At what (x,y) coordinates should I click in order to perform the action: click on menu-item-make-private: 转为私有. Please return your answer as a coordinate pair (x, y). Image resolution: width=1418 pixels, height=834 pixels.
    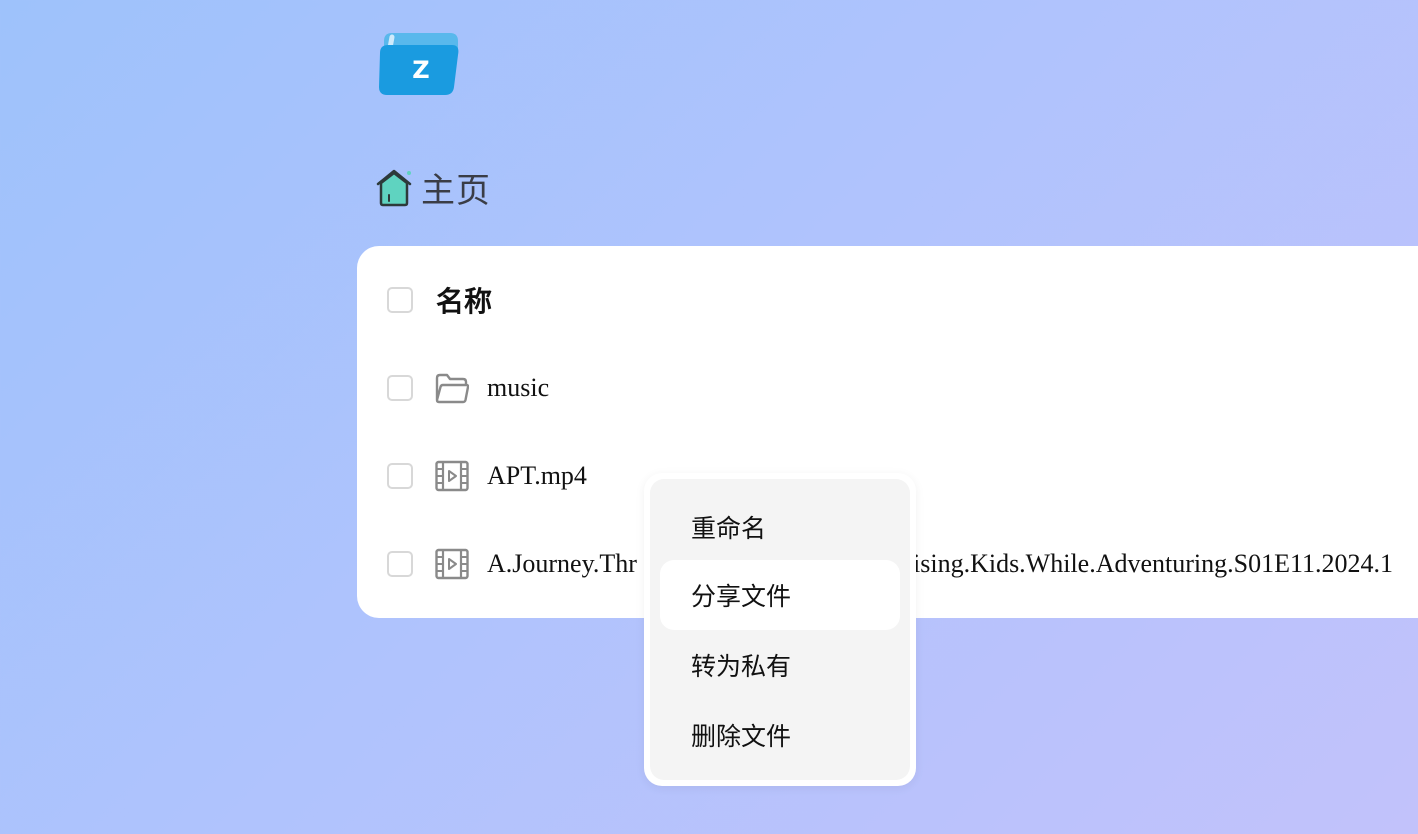
    Looking at the image, I should click on (780, 665).